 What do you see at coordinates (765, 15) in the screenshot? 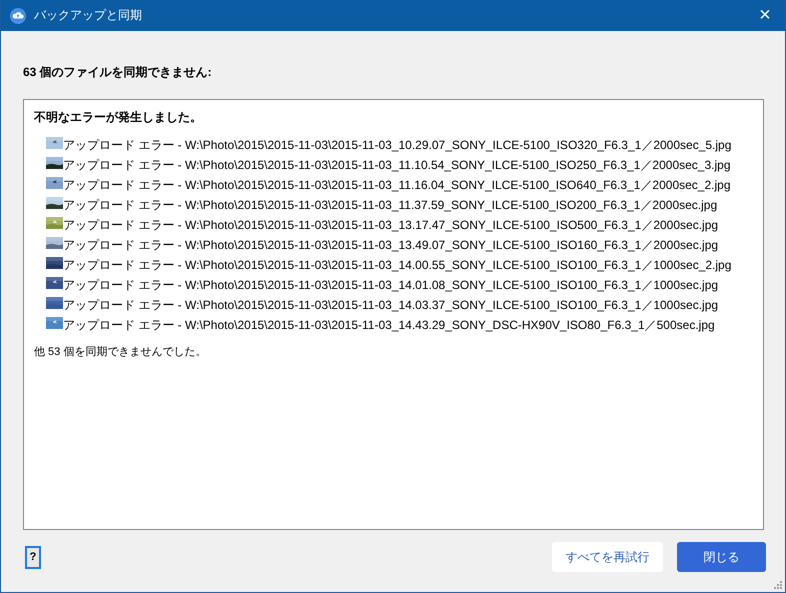
I see `close-button: ×` at bounding box center [765, 15].